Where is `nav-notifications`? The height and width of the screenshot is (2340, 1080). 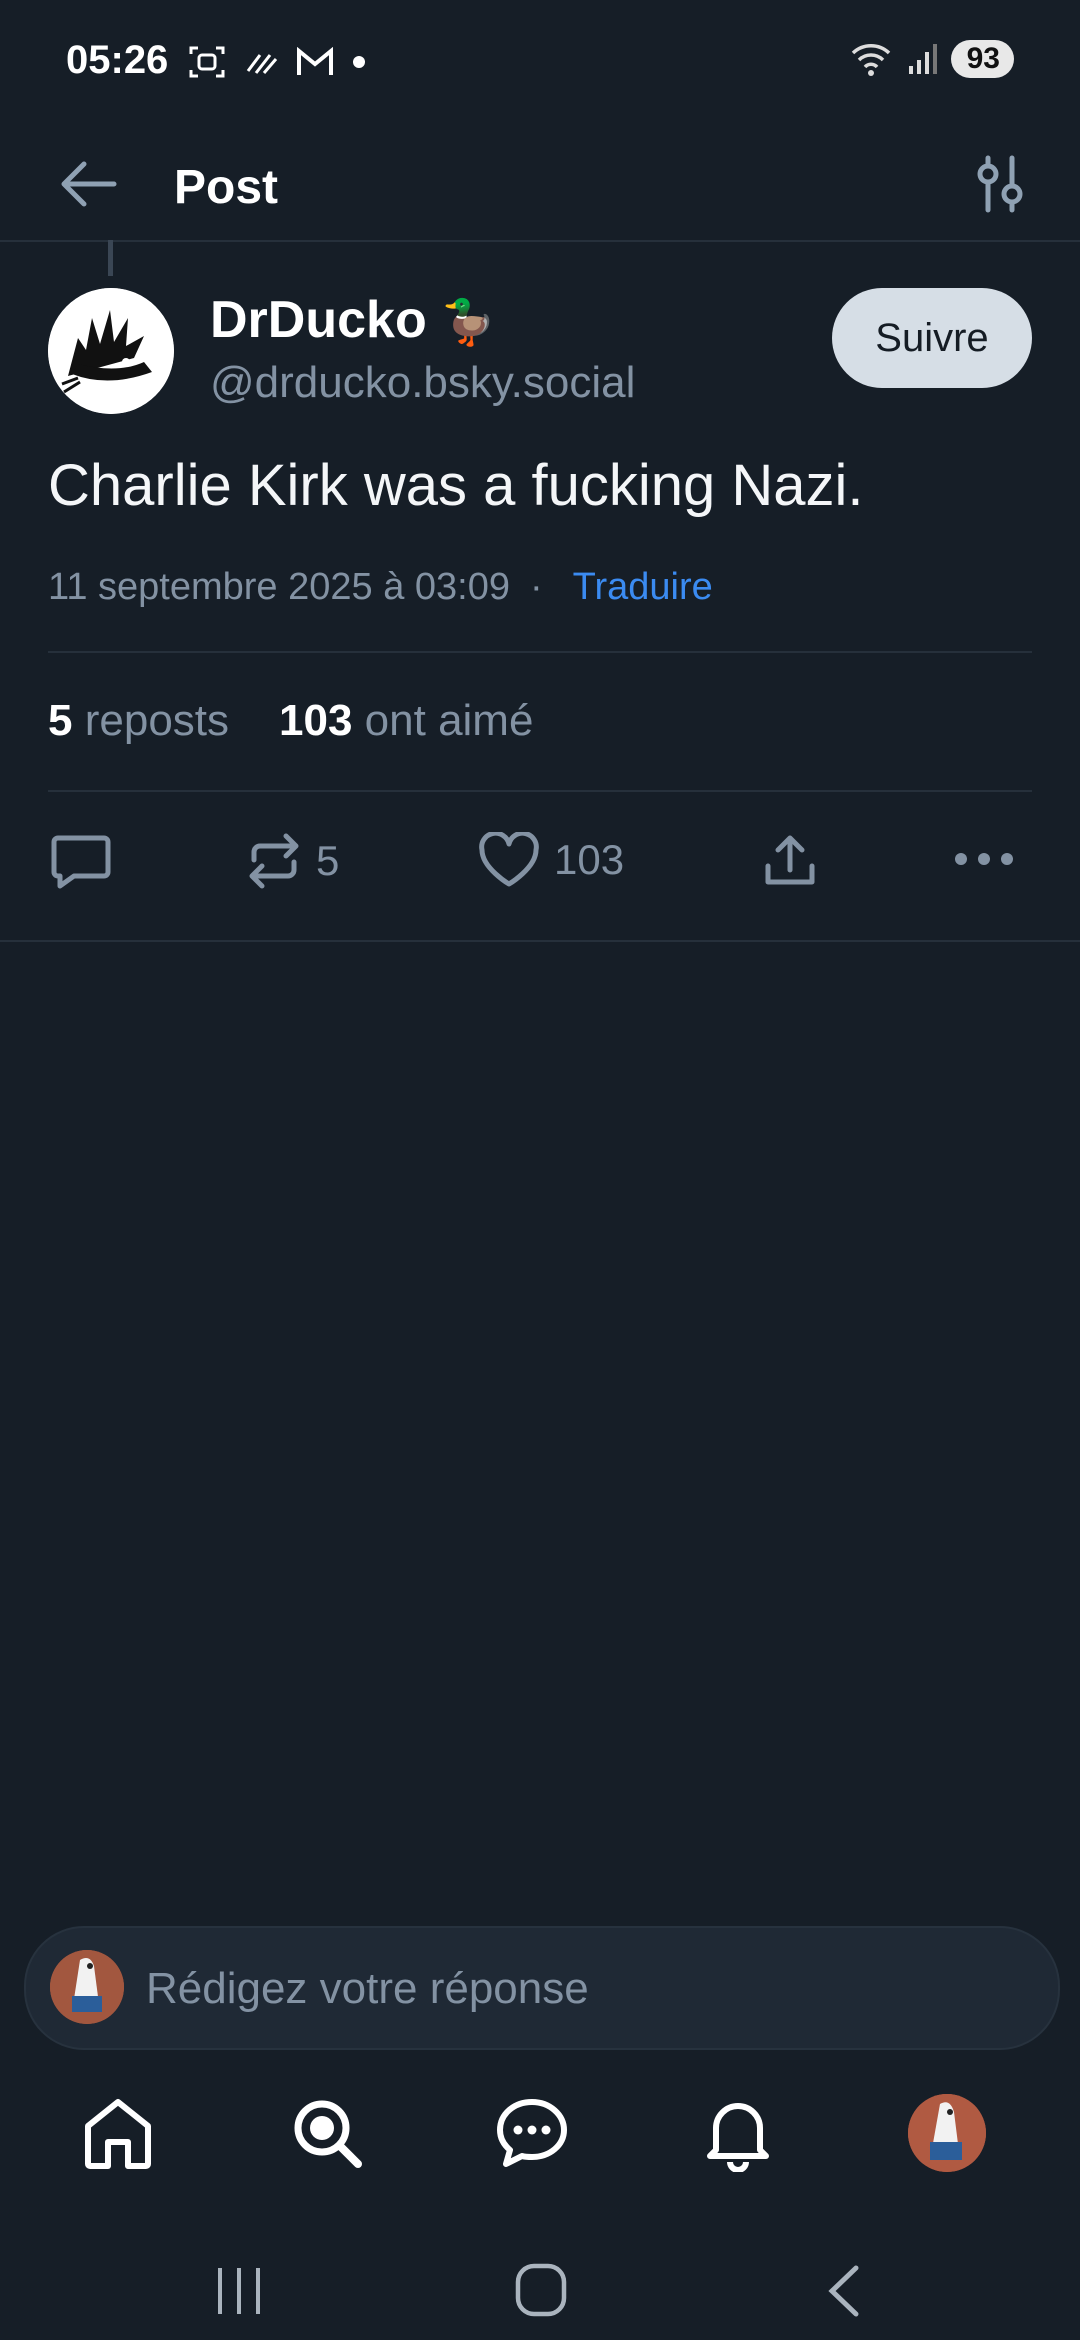
nav-notifications is located at coordinates (738, 2136).